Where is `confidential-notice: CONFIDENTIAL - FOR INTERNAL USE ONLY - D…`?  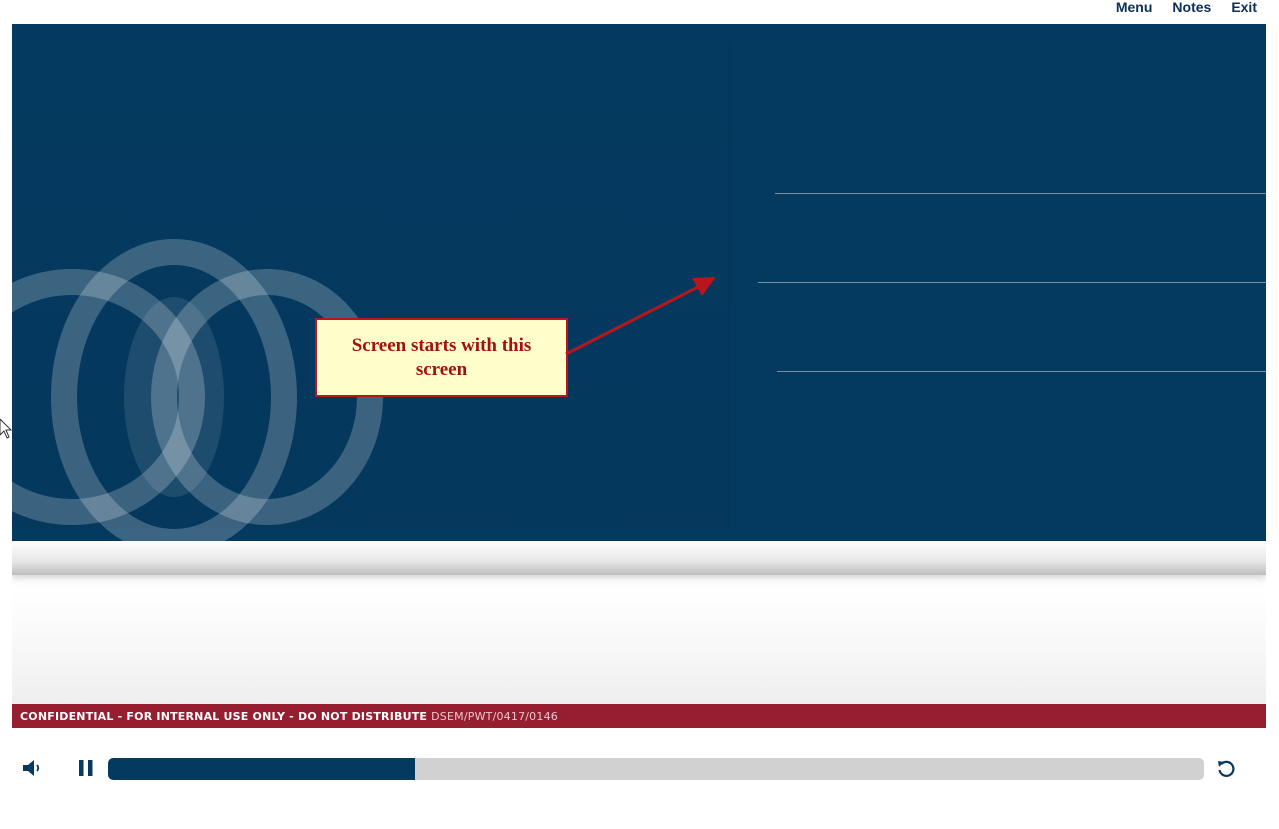
confidential-notice: CONFIDENTIAL - FOR INTERNAL USE ONLY - D… is located at coordinates (224, 716).